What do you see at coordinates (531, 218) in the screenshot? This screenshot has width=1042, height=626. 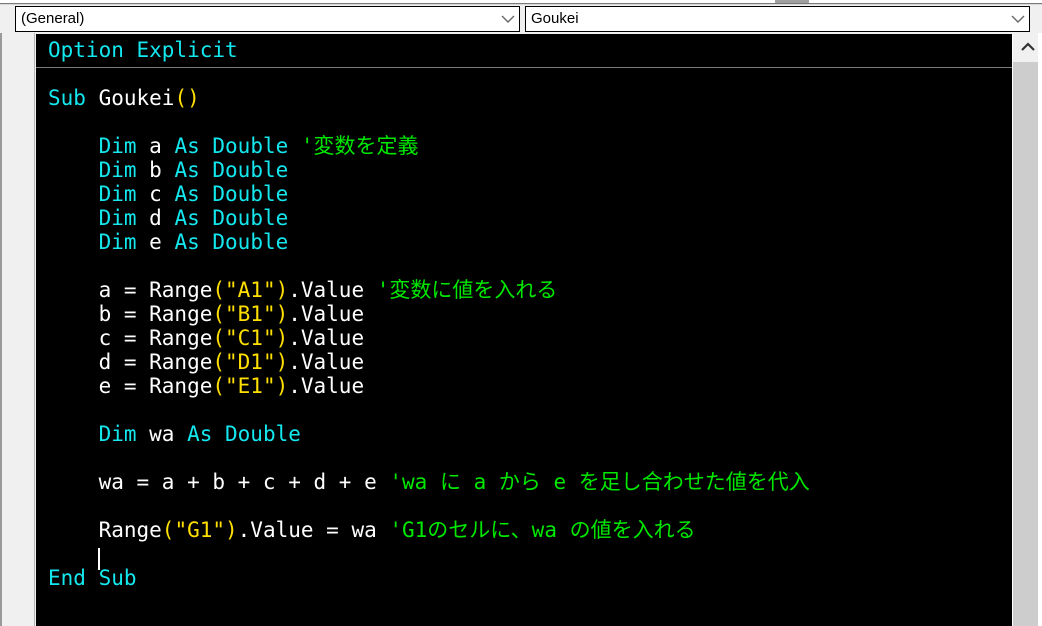 I see `code-line: Dim d As Double` at bounding box center [531, 218].